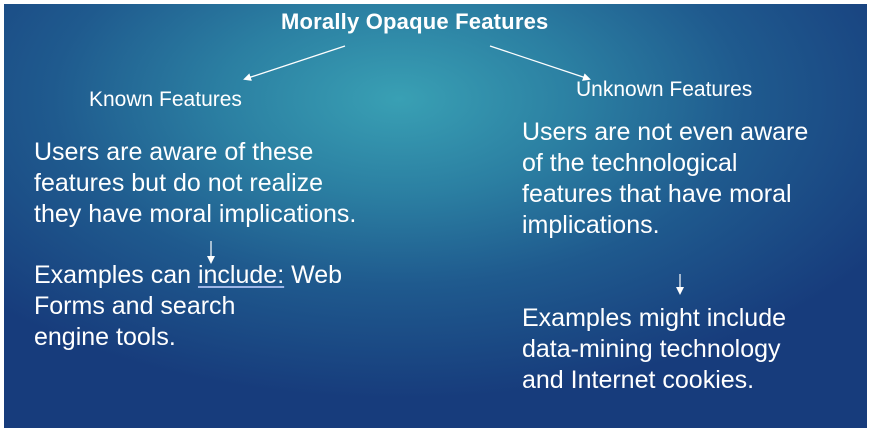  What do you see at coordinates (654, 318) in the screenshot?
I see `examples-line: Examples might include` at bounding box center [654, 318].